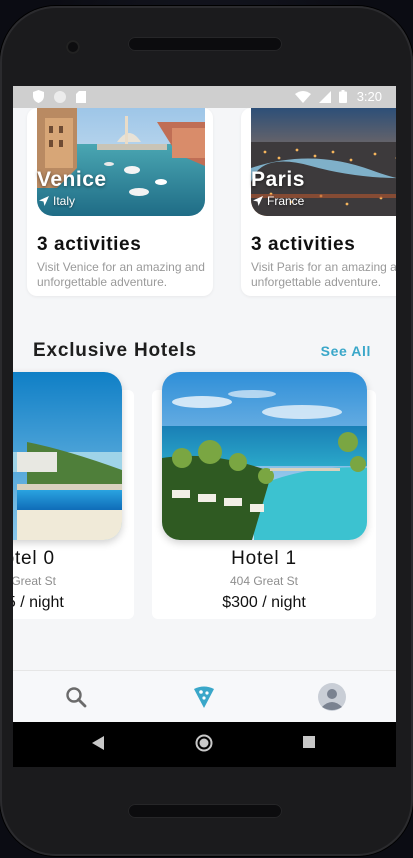 The width and height of the screenshot is (413, 858). Describe the element at coordinates (34, 558) in the screenshot. I see `hotel-name: Hotel 0` at that location.